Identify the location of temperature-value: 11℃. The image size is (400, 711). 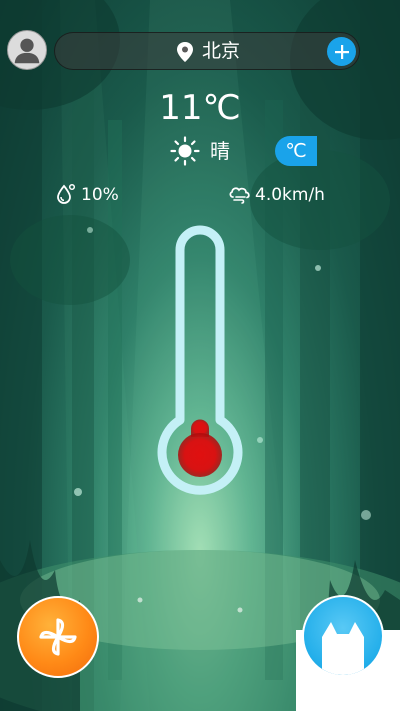
(200, 108).